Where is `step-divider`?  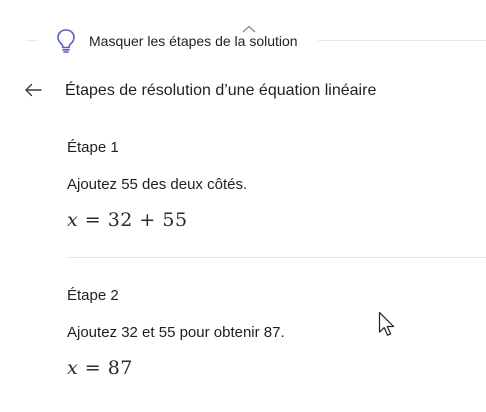 step-divider is located at coordinates (276, 257).